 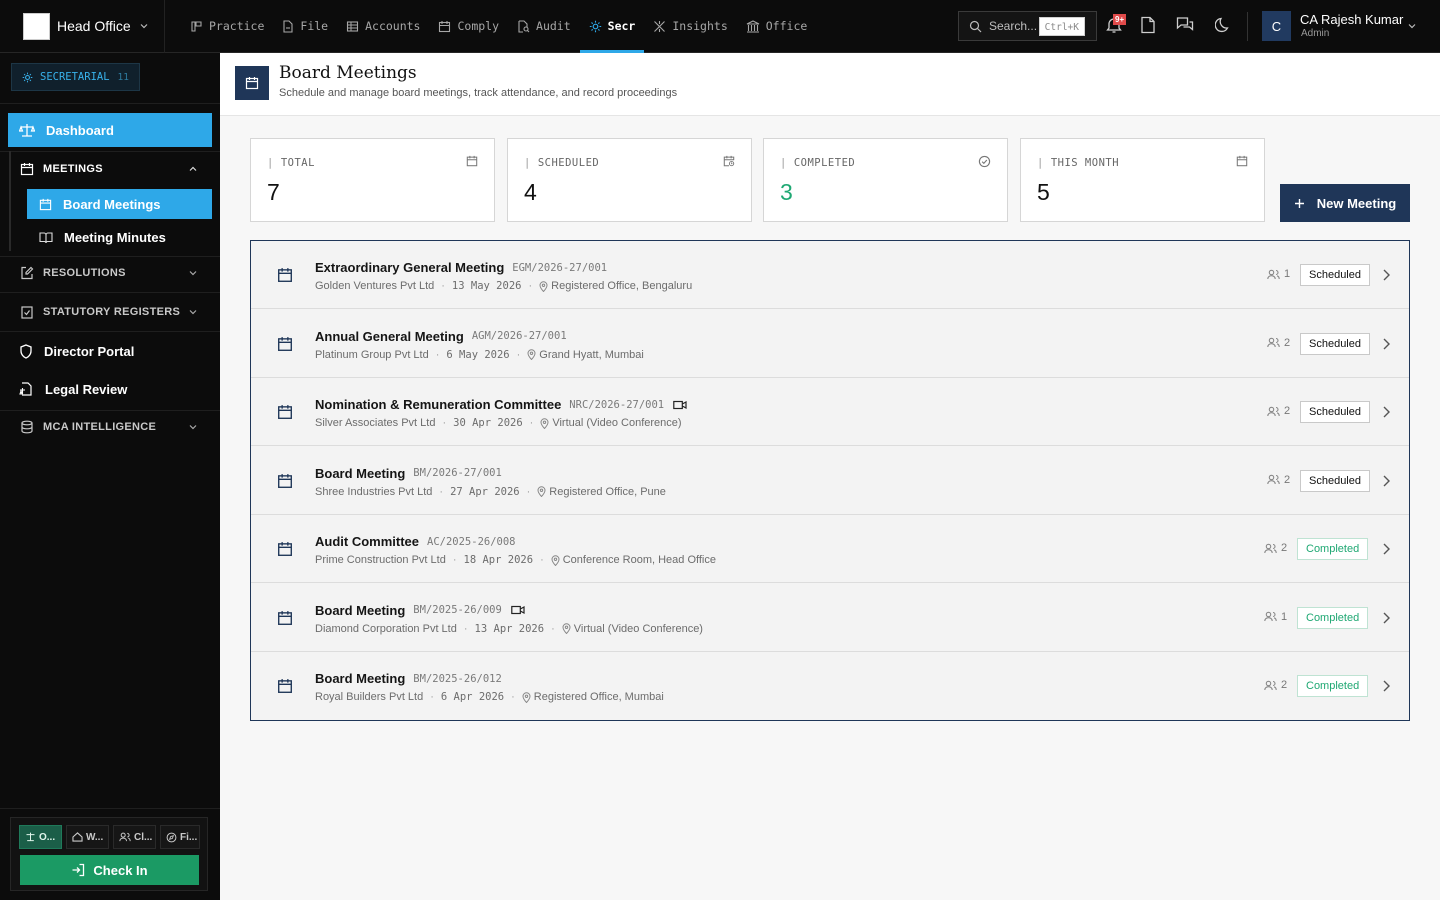 What do you see at coordinates (227, 26) in the screenshot?
I see `nav-practice: Practice` at bounding box center [227, 26].